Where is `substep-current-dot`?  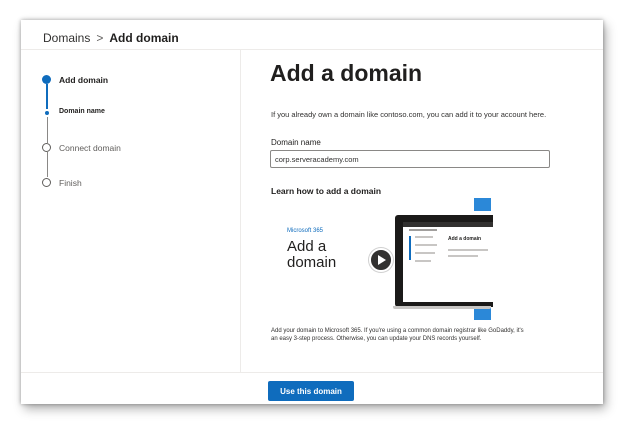
substep-current-dot is located at coordinates (46, 113).